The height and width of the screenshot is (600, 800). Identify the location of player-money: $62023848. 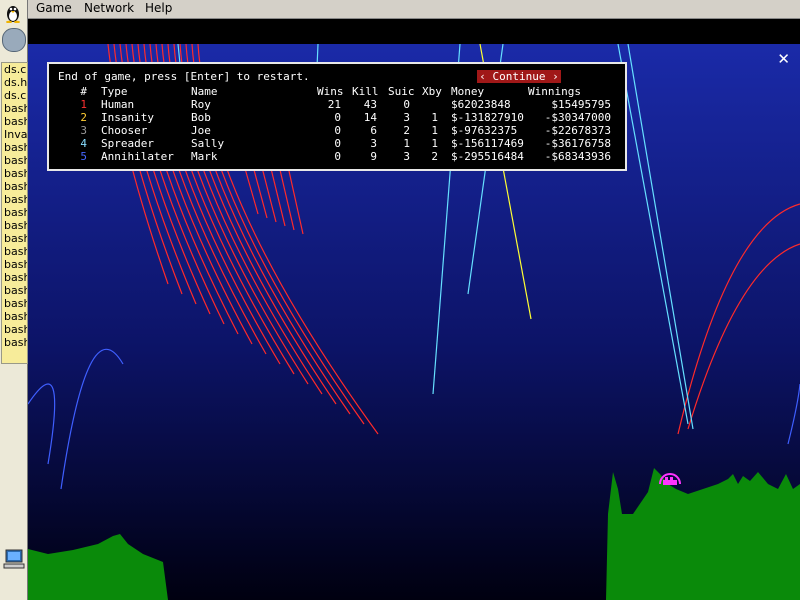
(481, 104).